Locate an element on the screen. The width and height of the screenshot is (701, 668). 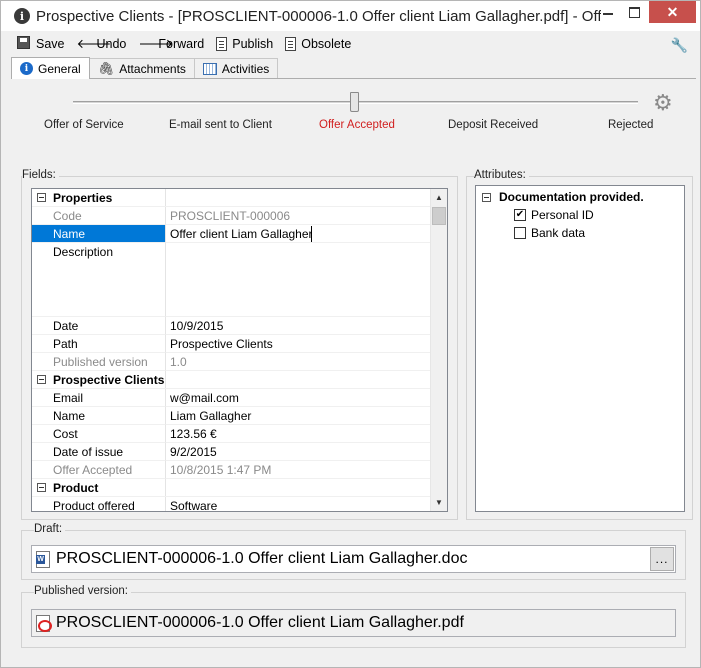
save-button: Save is located at coordinates (40, 44).